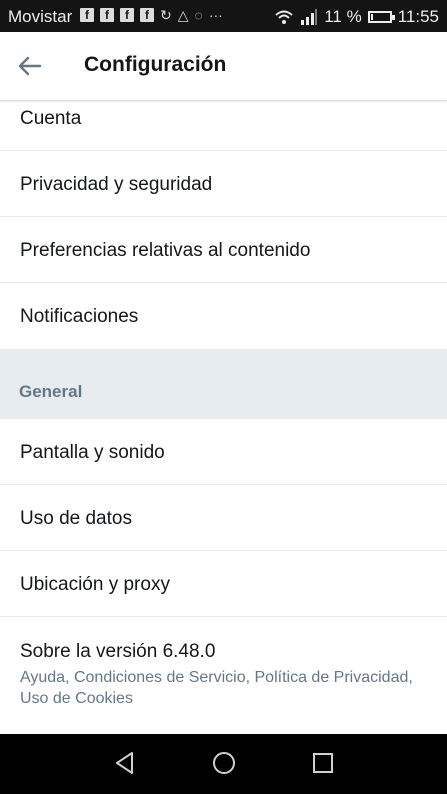  I want to click on sync-icon: ↻, so click(166, 15).